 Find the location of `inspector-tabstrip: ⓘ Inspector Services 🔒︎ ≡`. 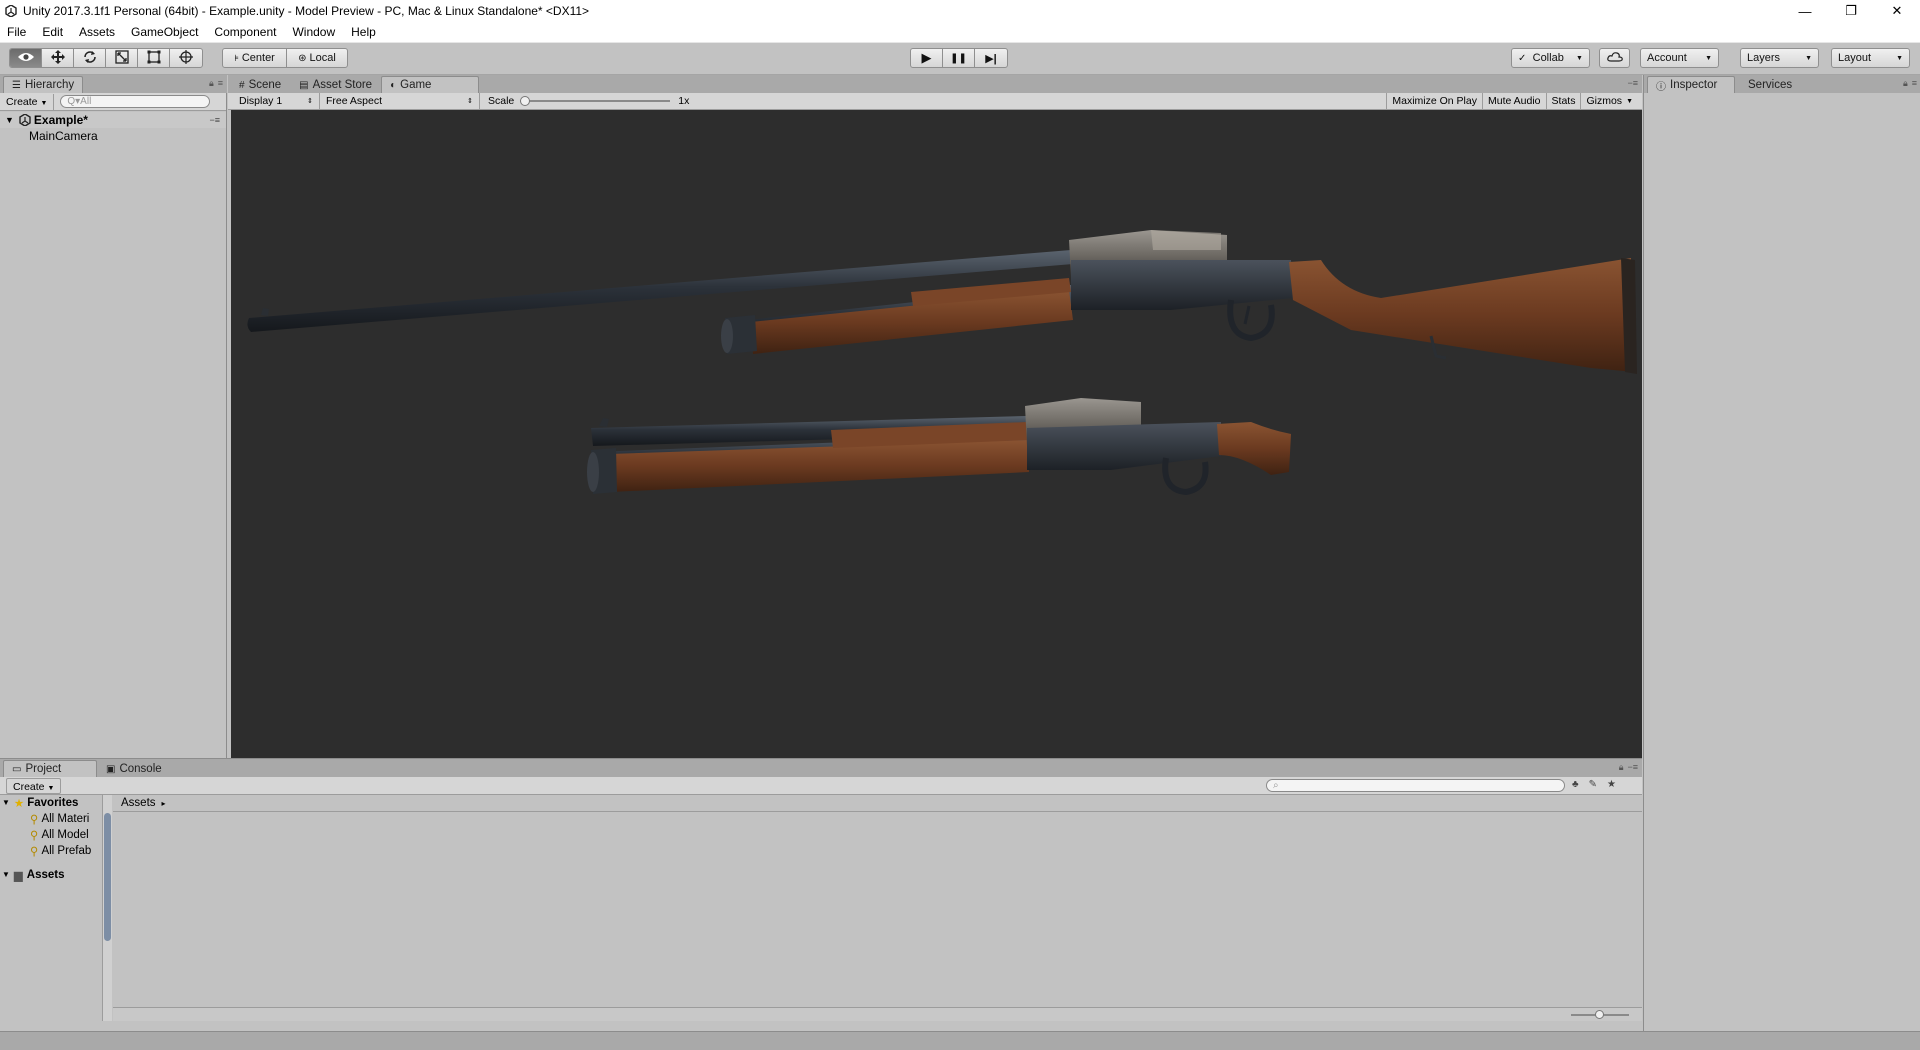

inspector-tabstrip: ⓘ Inspector Services 🔒︎ ≡ is located at coordinates (1782, 84).